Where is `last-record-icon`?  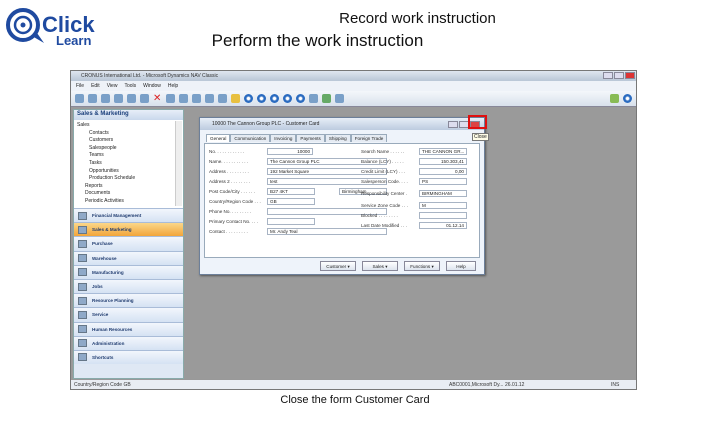
last-record-icon is located at coordinates (287, 98).